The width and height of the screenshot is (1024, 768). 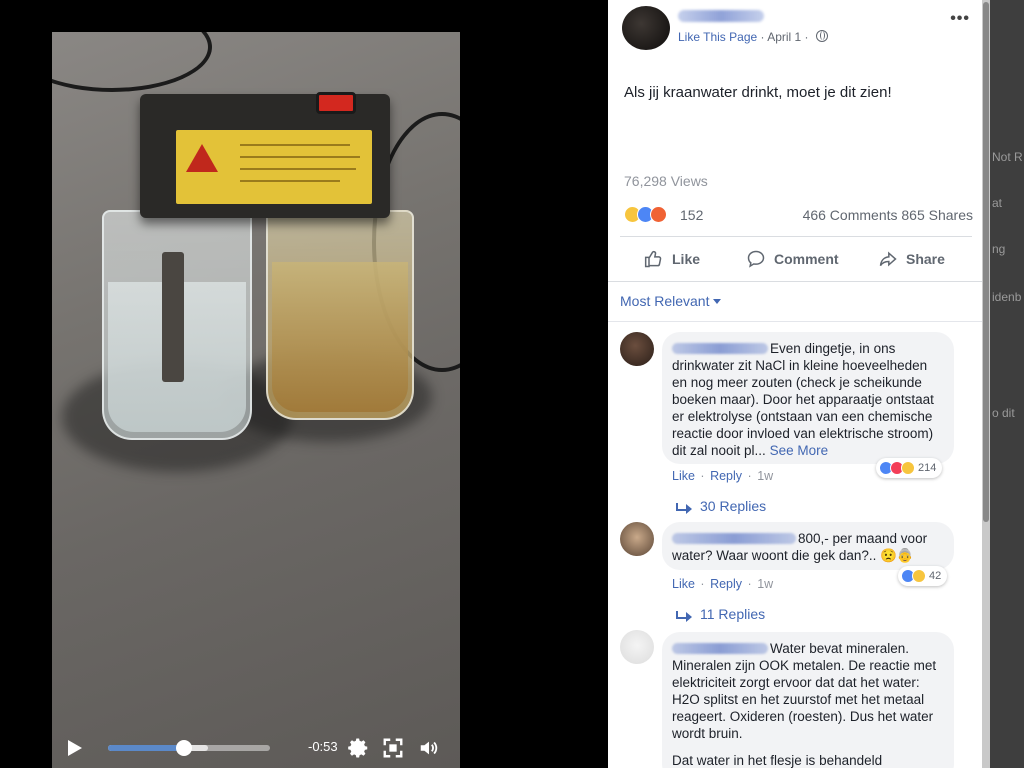 What do you see at coordinates (340, 337) in the screenshot?
I see `brown-water` at bounding box center [340, 337].